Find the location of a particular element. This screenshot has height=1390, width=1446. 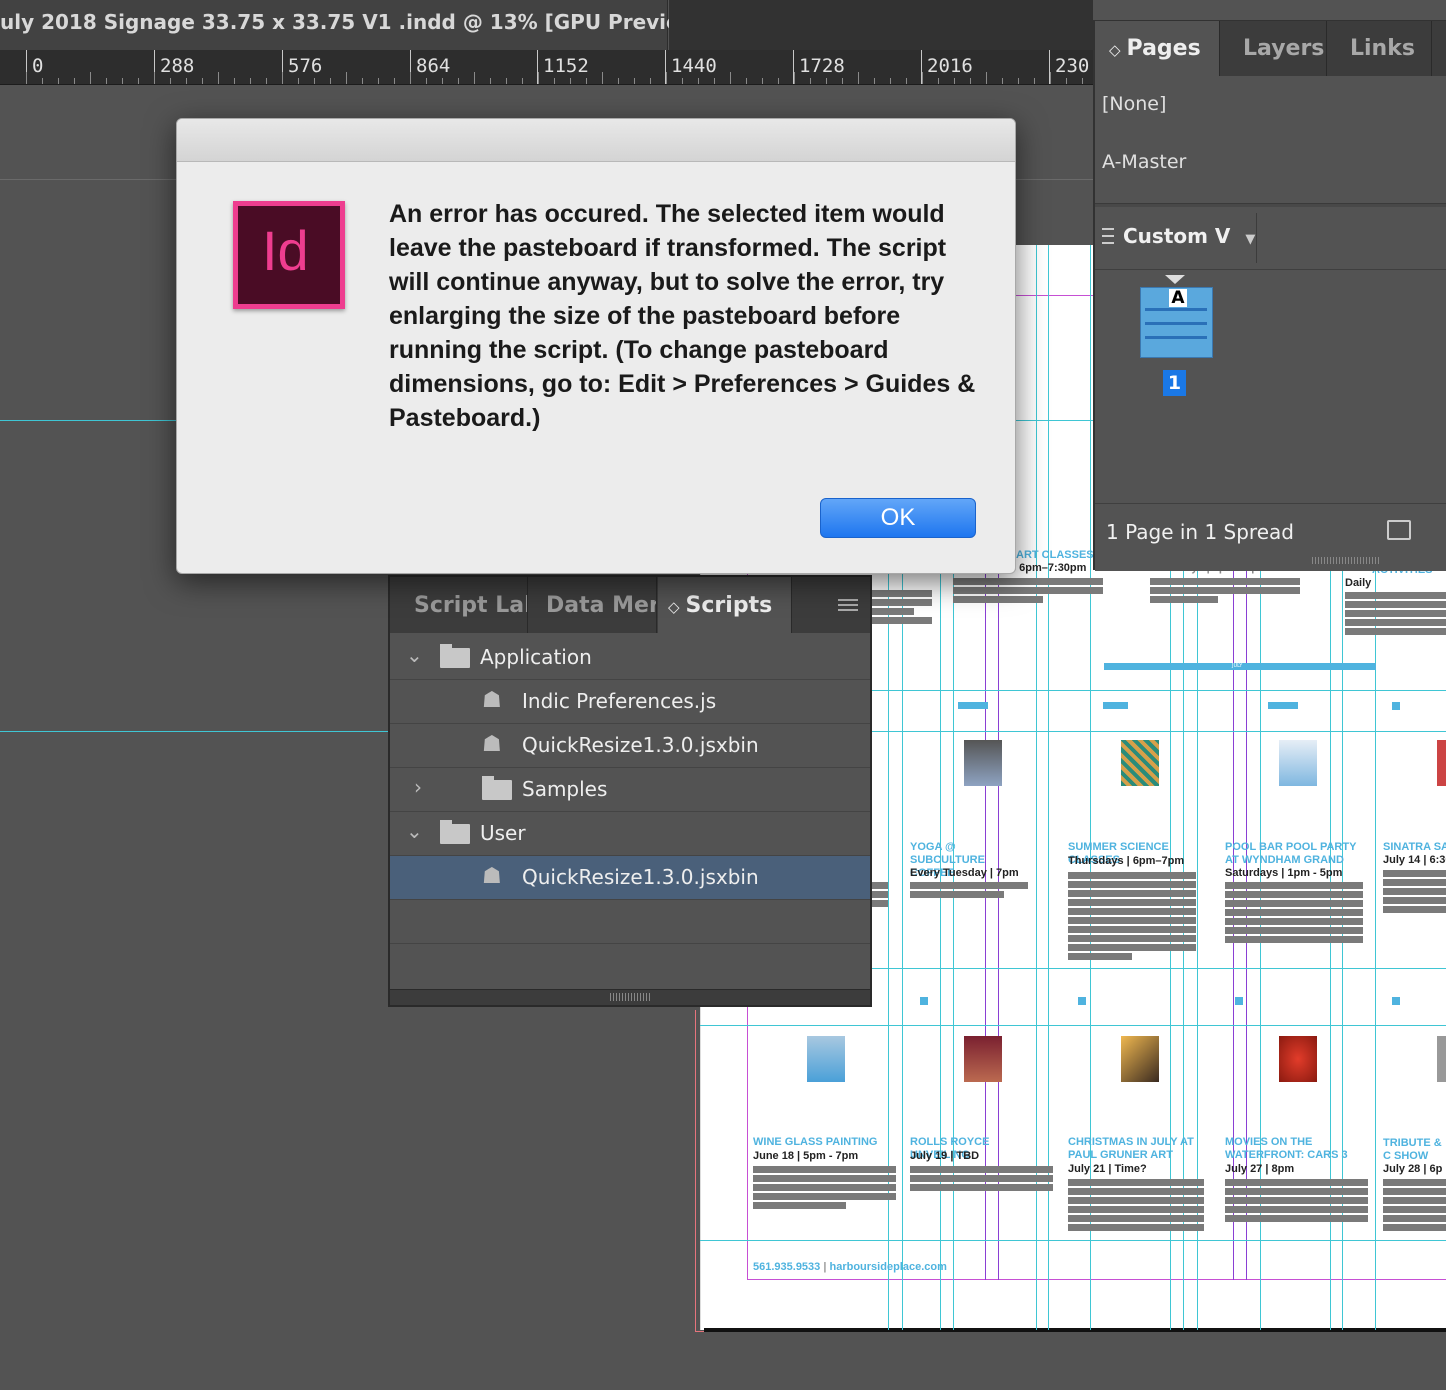

event-title: ART CLASSES is located at coordinates (1055, 555).